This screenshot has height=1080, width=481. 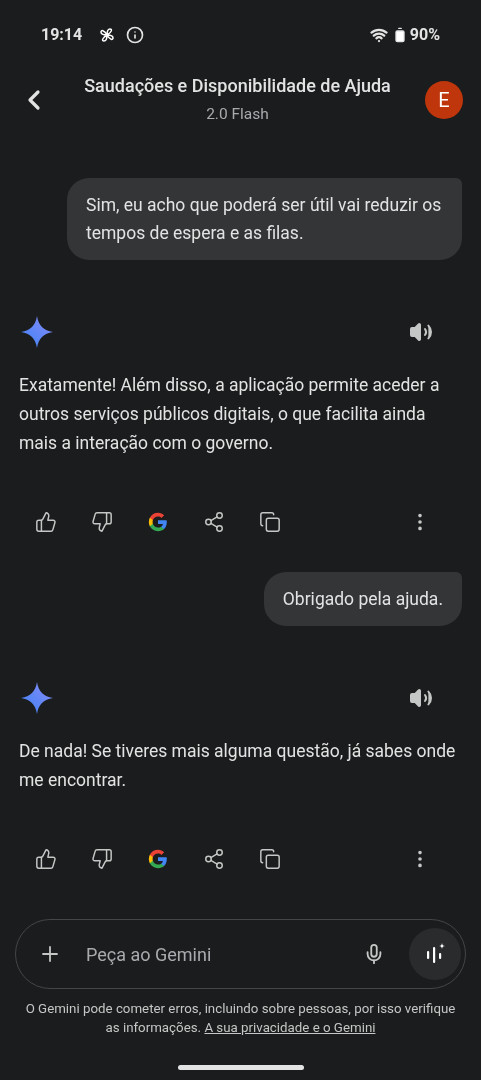 I want to click on model-message: Exatamente! Além disso, a aplicação permite aceder a outros serviços públicos digitais, o que facilita ainda mais a interação com o governo., so click(x=229, y=415).